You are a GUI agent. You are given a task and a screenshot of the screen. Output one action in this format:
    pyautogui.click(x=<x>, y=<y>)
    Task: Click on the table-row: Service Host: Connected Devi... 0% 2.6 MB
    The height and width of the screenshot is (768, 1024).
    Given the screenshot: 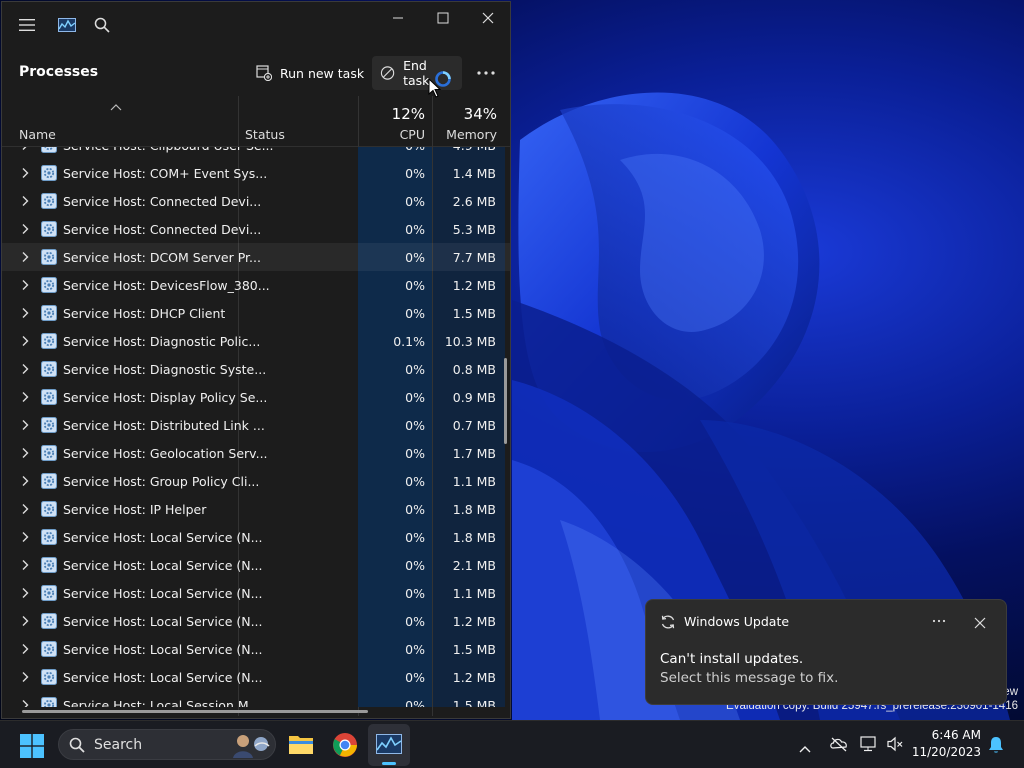 What is the action you would take?
    pyautogui.click(x=256, y=201)
    